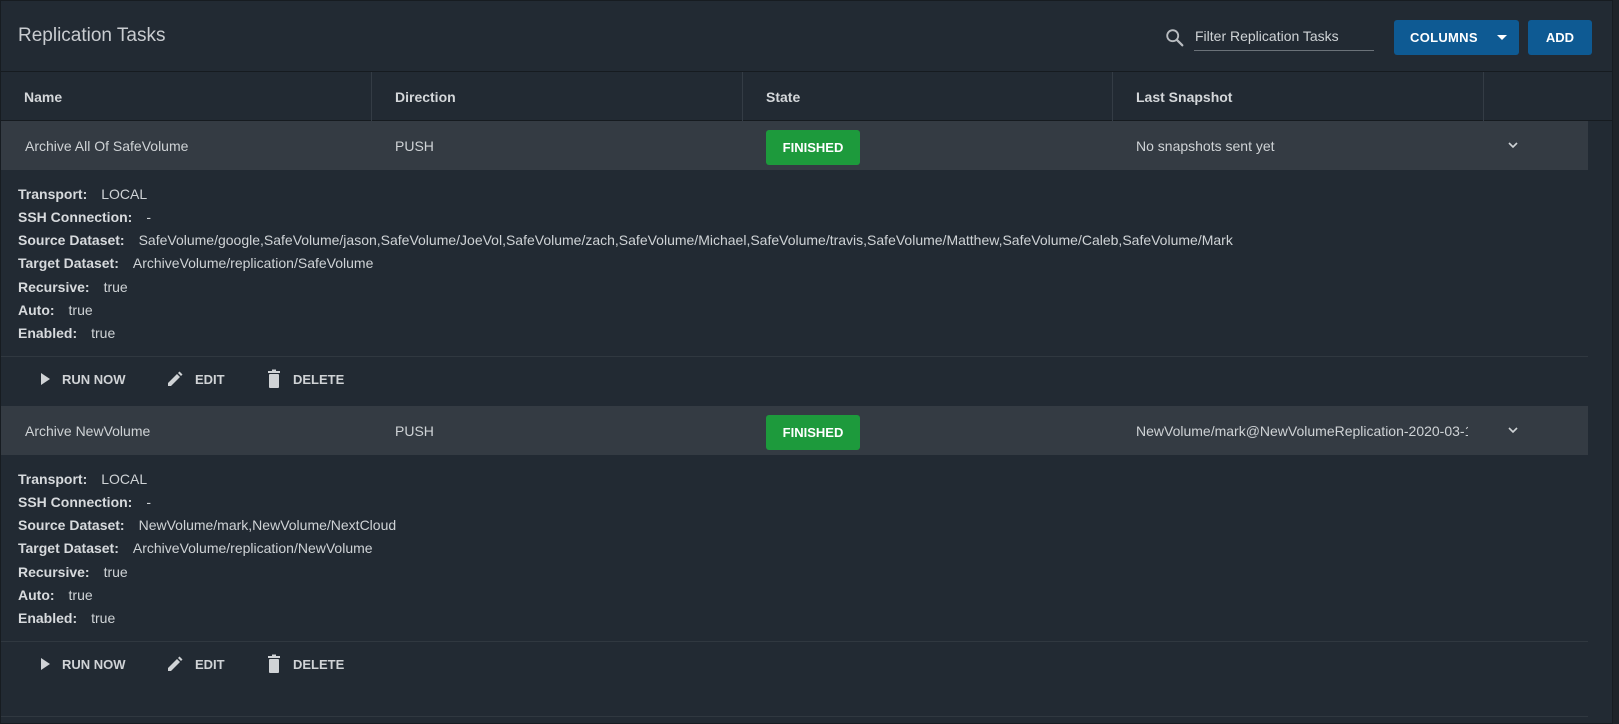 Image resolution: width=1619 pixels, height=724 pixels. I want to click on page-title: Replication Tasks, so click(92, 35).